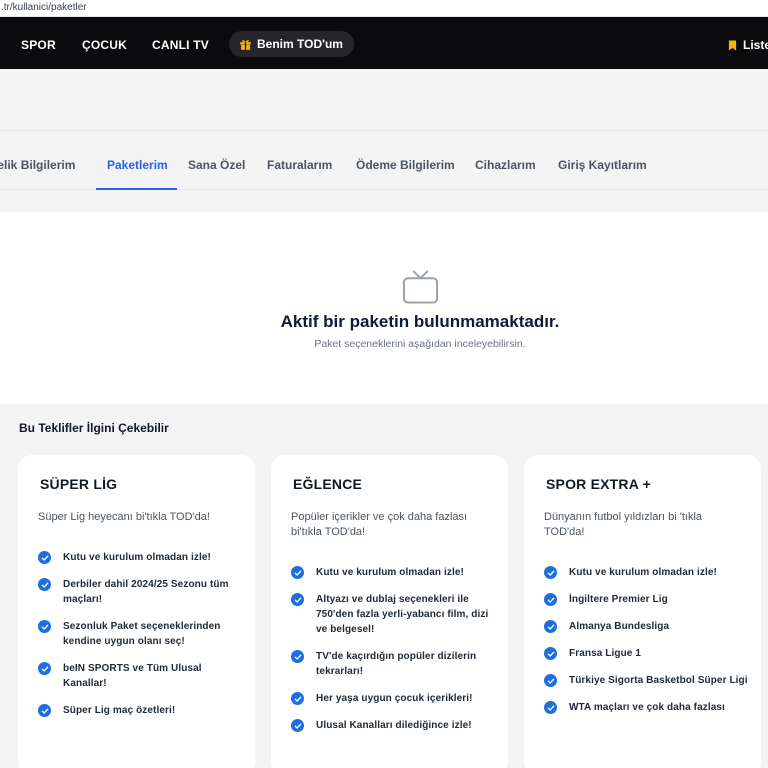 The image size is (768, 768). Describe the element at coordinates (299, 165) in the screenshot. I see `tab-faturalarim: Faturalarım` at that location.